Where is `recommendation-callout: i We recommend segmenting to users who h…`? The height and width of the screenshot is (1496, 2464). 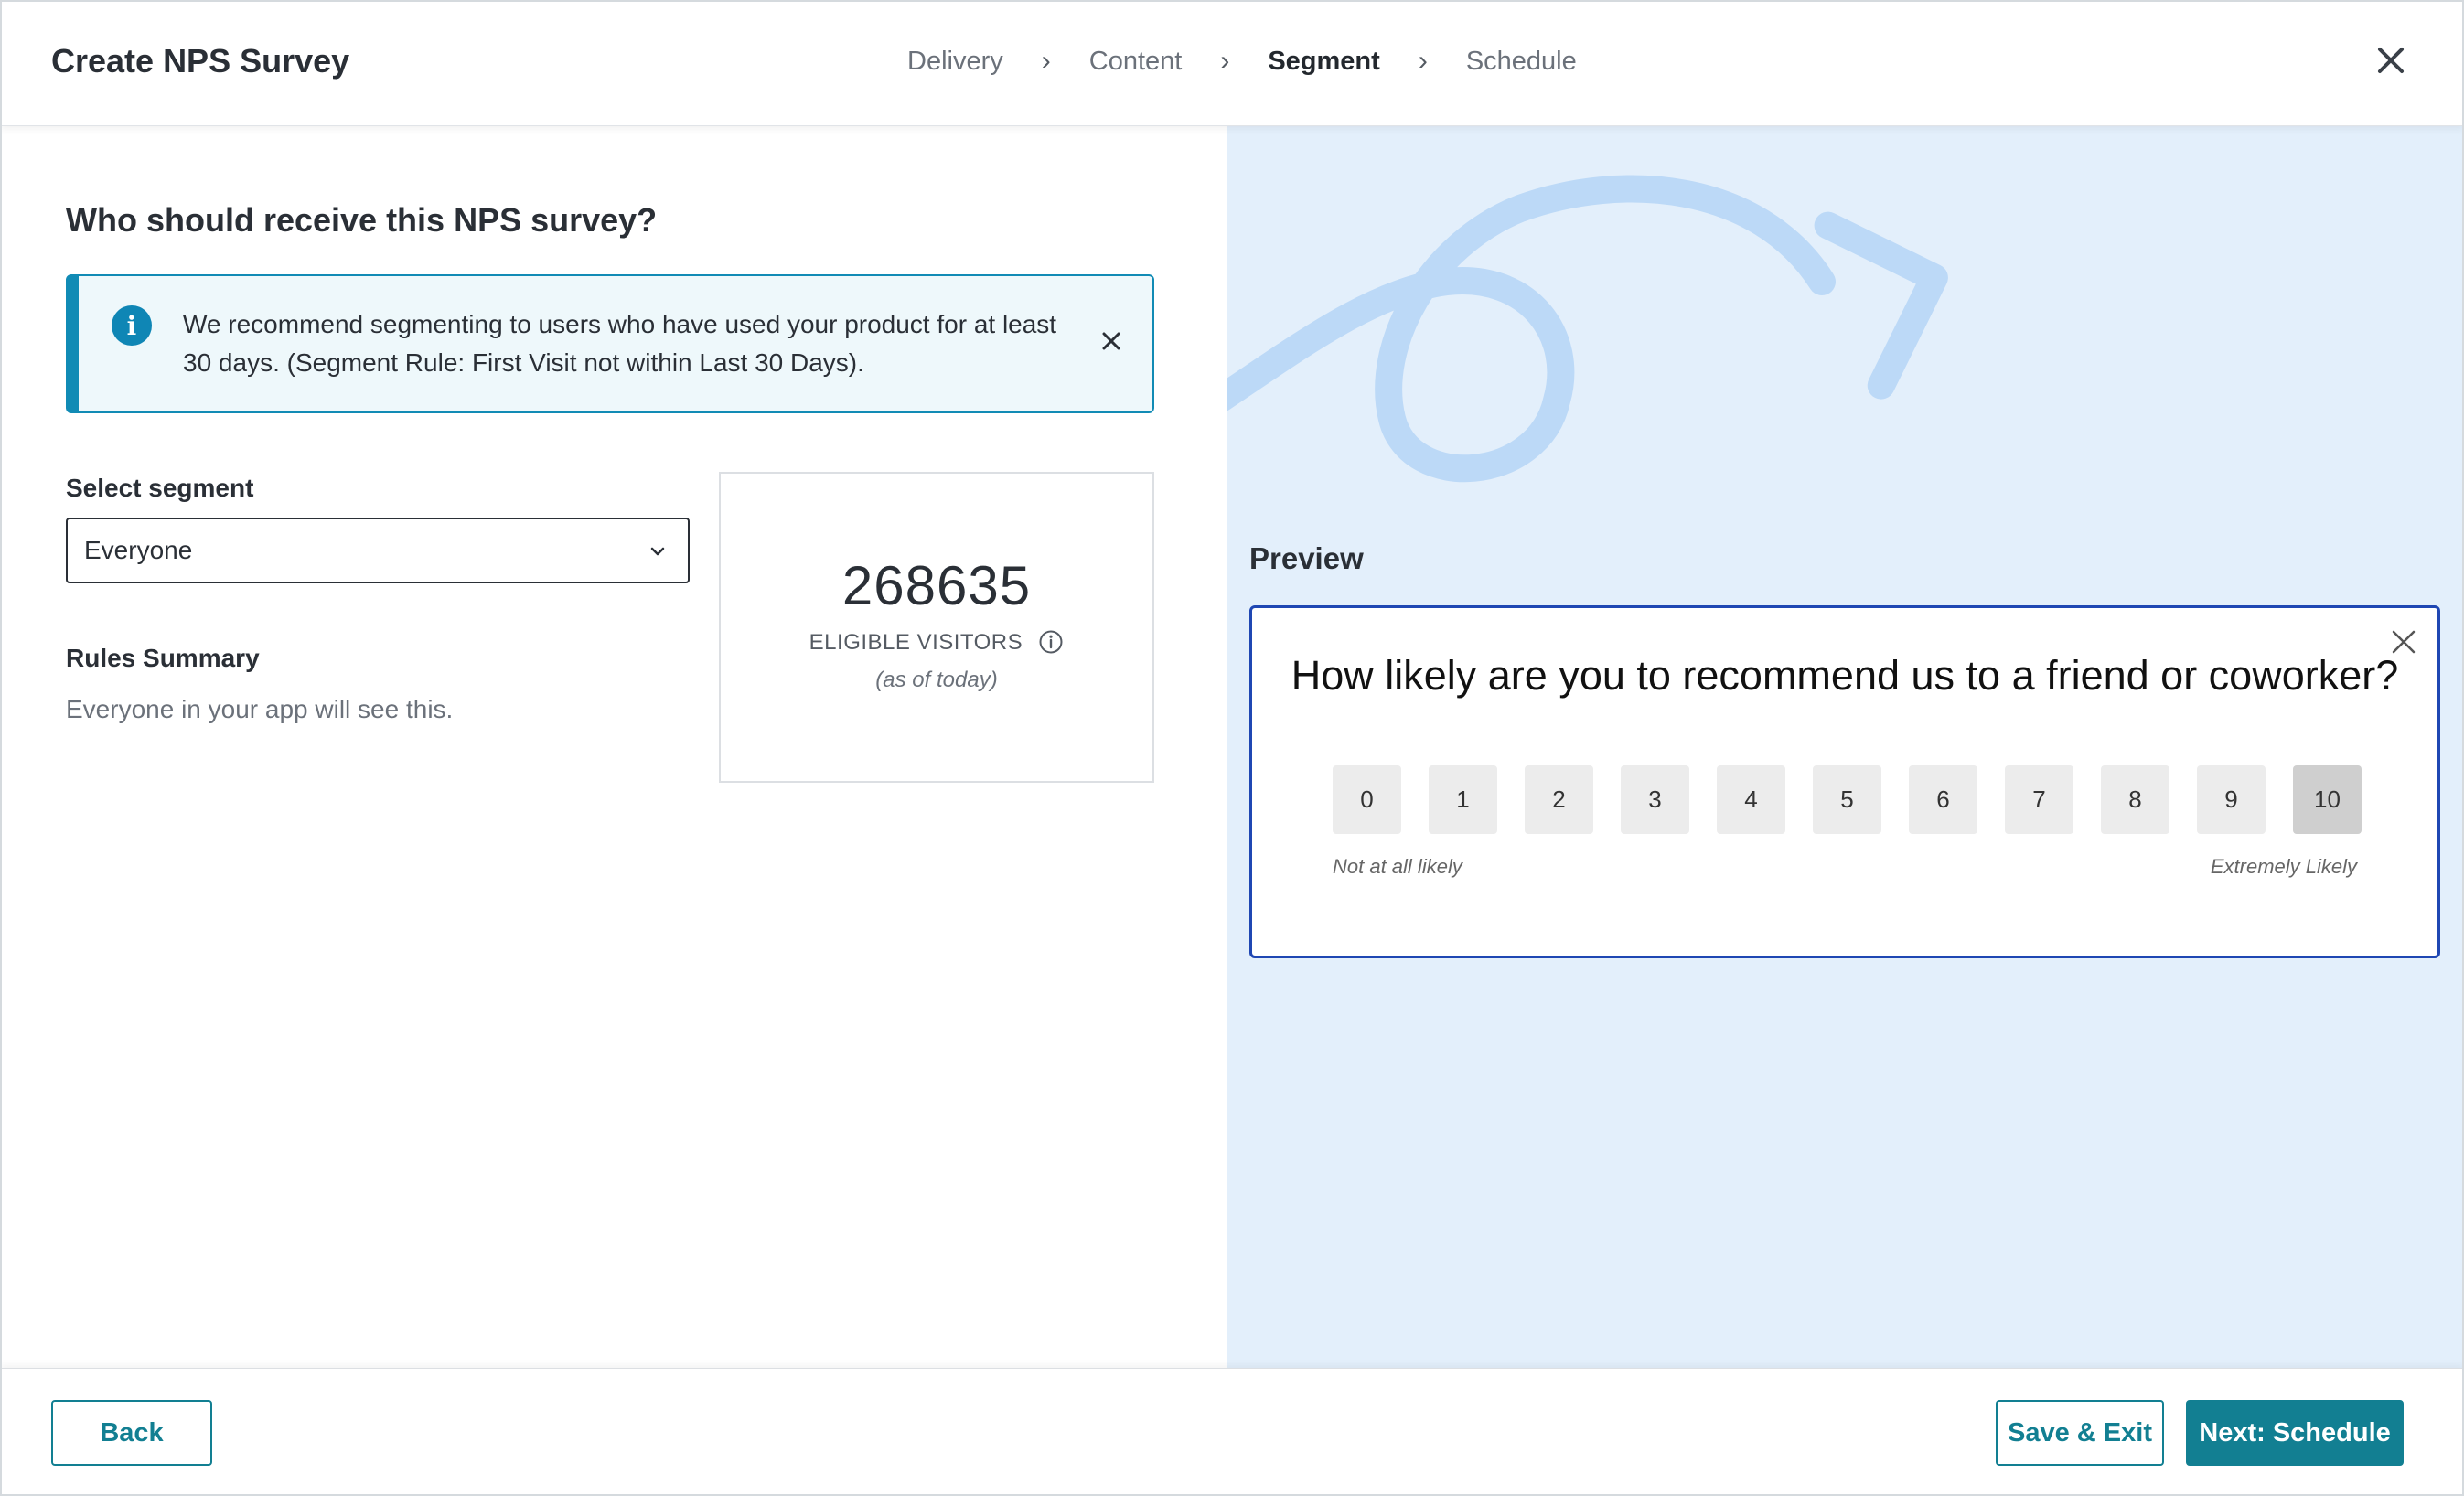
recommendation-callout: i We recommend segmenting to users who h… is located at coordinates (610, 343).